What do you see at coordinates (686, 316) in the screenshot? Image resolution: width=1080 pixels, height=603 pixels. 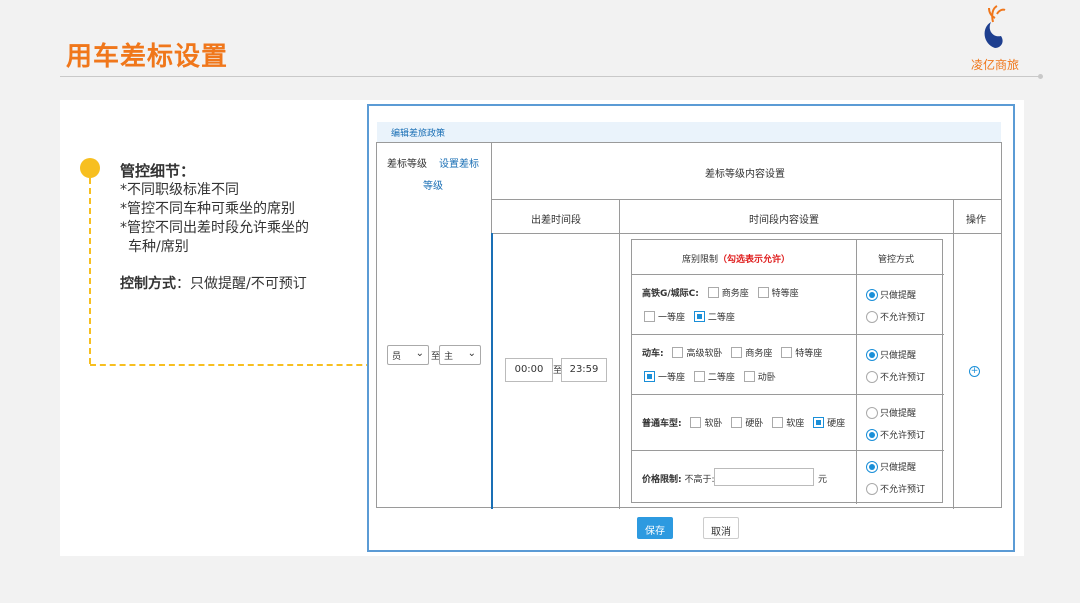 I see `gaotie-row-line2: 一等座 二等座` at bounding box center [686, 316].